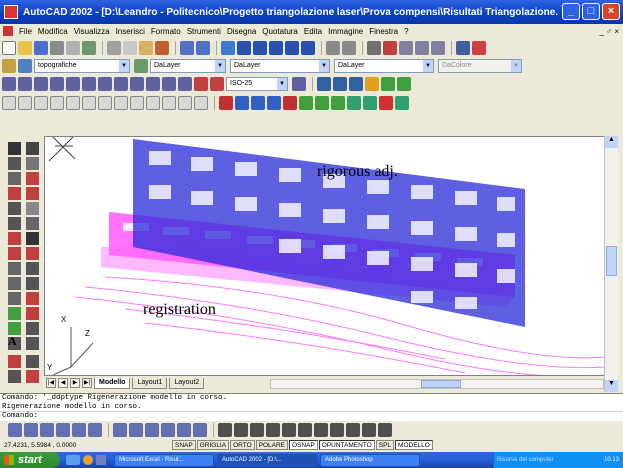  What do you see at coordinates (299, 84) in the screenshot?
I see `dimension-style-icon` at bounding box center [299, 84].